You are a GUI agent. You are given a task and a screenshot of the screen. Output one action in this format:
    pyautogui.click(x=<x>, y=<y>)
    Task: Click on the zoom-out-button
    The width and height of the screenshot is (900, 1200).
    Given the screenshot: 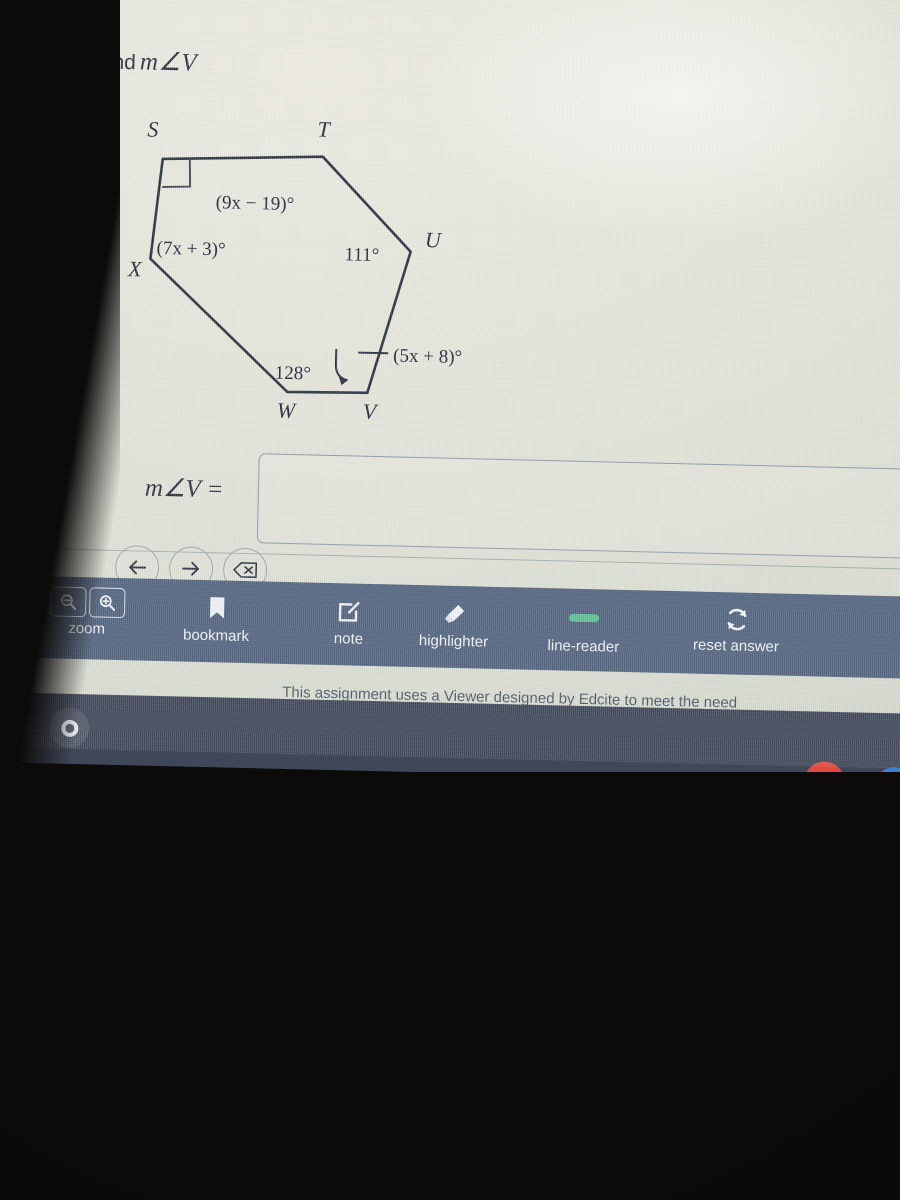 What is the action you would take?
    pyautogui.click(x=68, y=602)
    